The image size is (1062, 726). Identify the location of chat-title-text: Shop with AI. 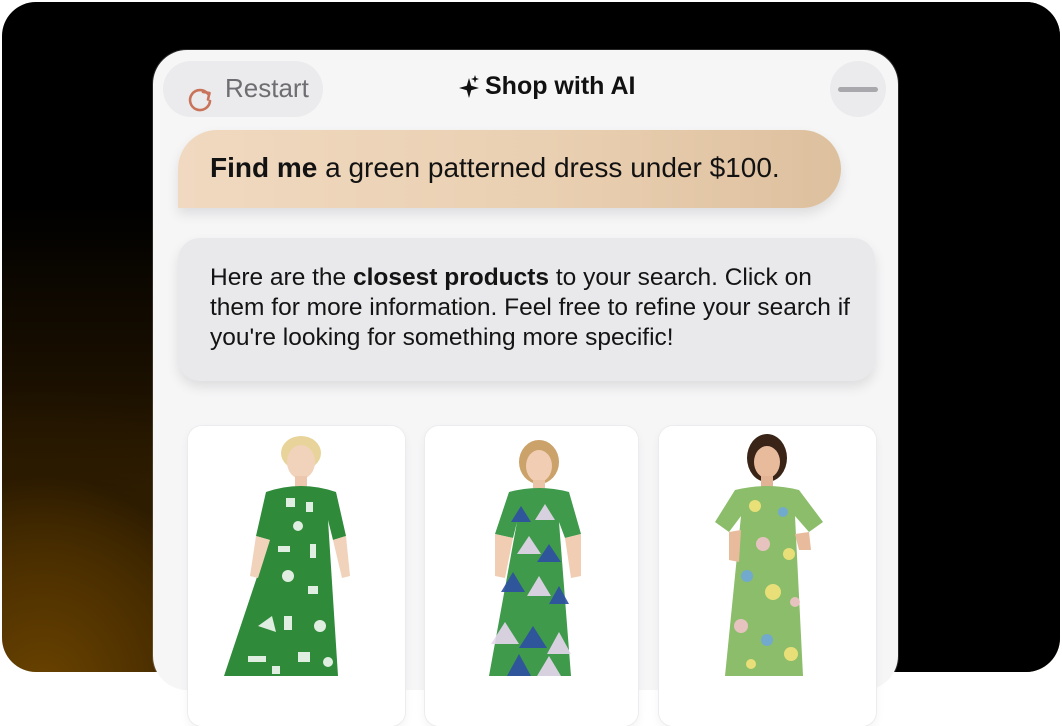
(560, 86).